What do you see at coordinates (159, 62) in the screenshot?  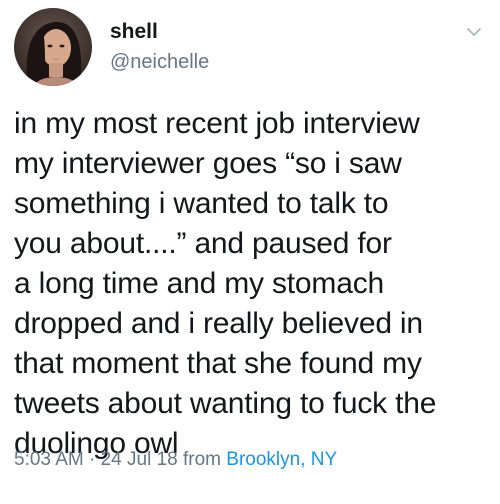 I see `user-handle: @neichelle` at bounding box center [159, 62].